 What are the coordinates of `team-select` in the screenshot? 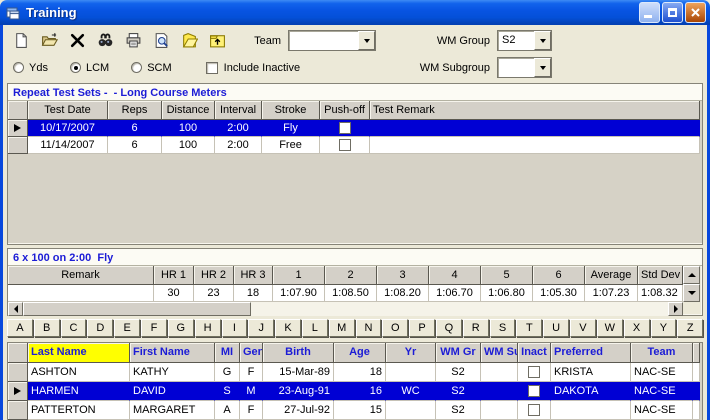 It's located at (332, 40).